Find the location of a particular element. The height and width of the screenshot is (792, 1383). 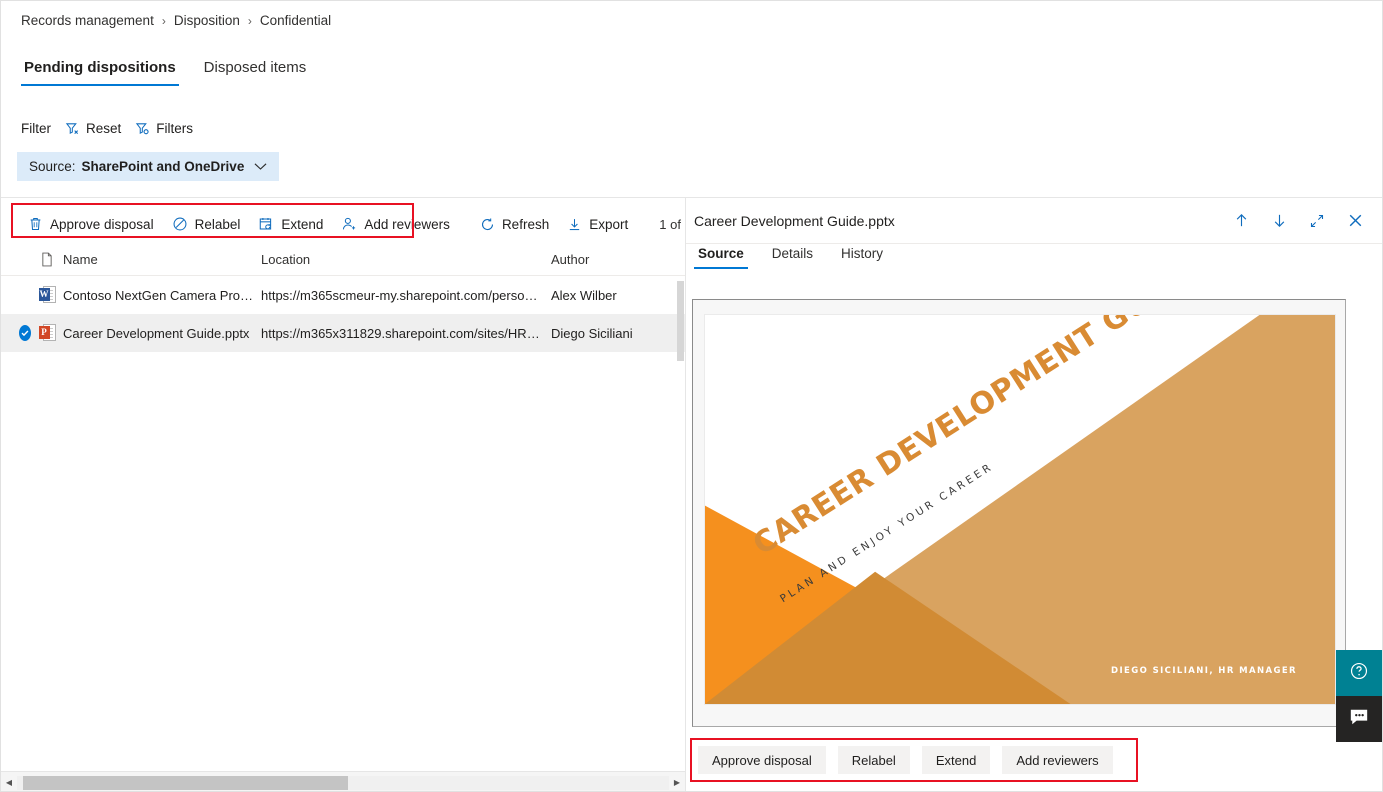

arrow-up-icon is located at coordinates (1241, 221).